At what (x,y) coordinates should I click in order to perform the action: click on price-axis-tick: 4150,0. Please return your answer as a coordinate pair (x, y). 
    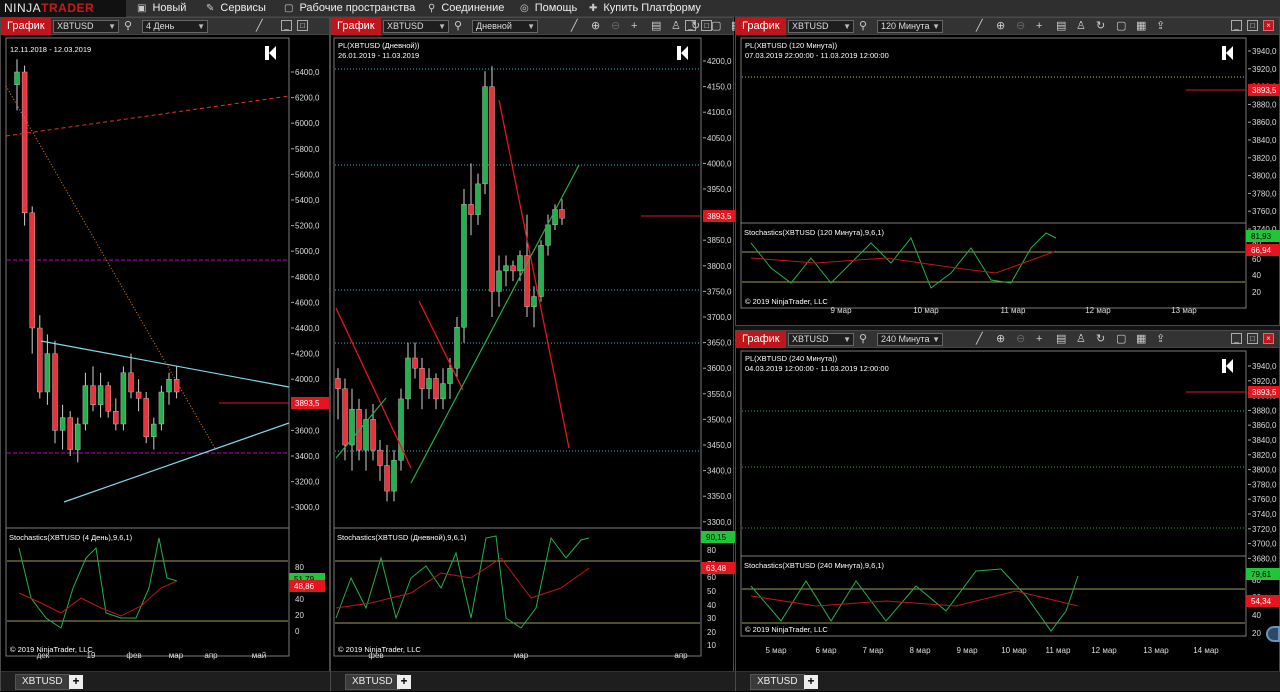
    Looking at the image, I should click on (719, 87).